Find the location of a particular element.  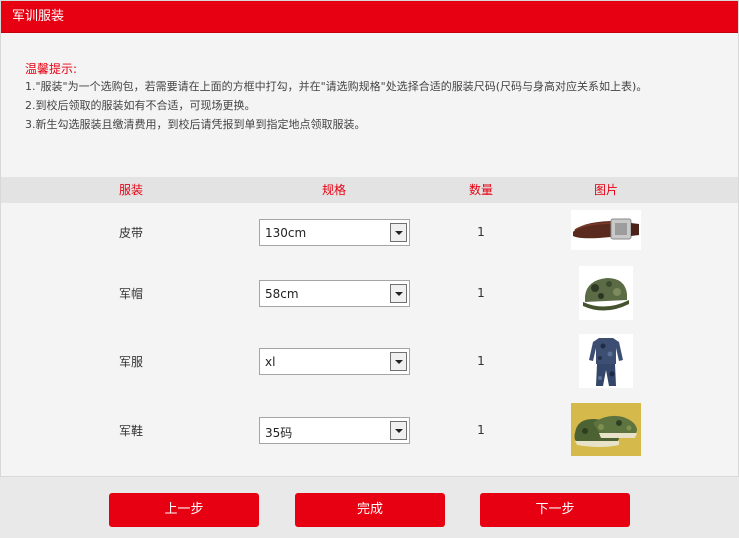

previous-step-button: 上一步 is located at coordinates (184, 510).